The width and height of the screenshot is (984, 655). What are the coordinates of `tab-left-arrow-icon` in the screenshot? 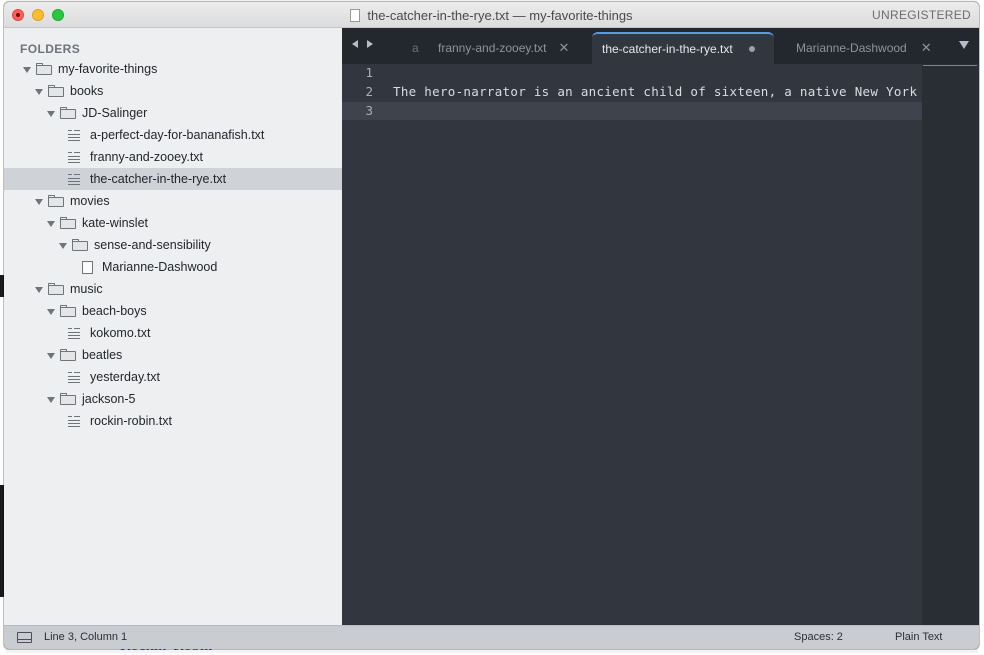 It's located at (356, 44).